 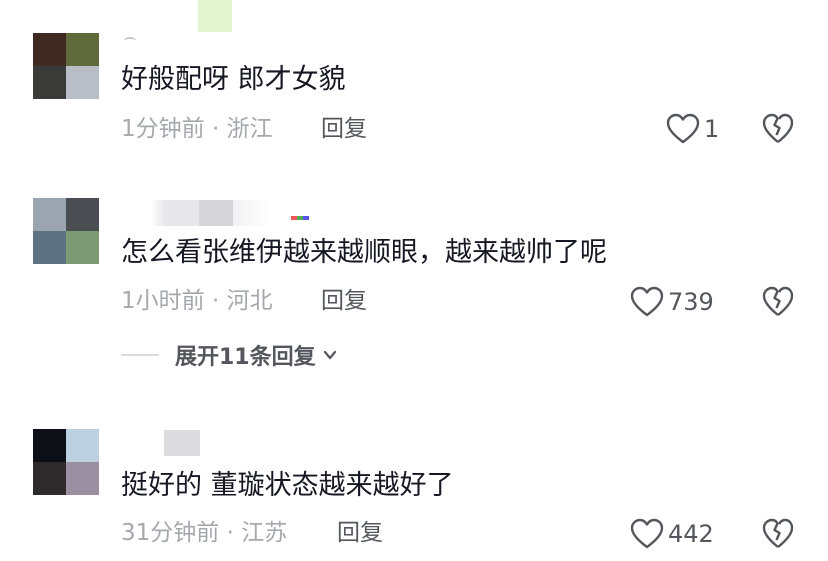 I want to click on comment-location: 江苏, so click(x=264, y=533).